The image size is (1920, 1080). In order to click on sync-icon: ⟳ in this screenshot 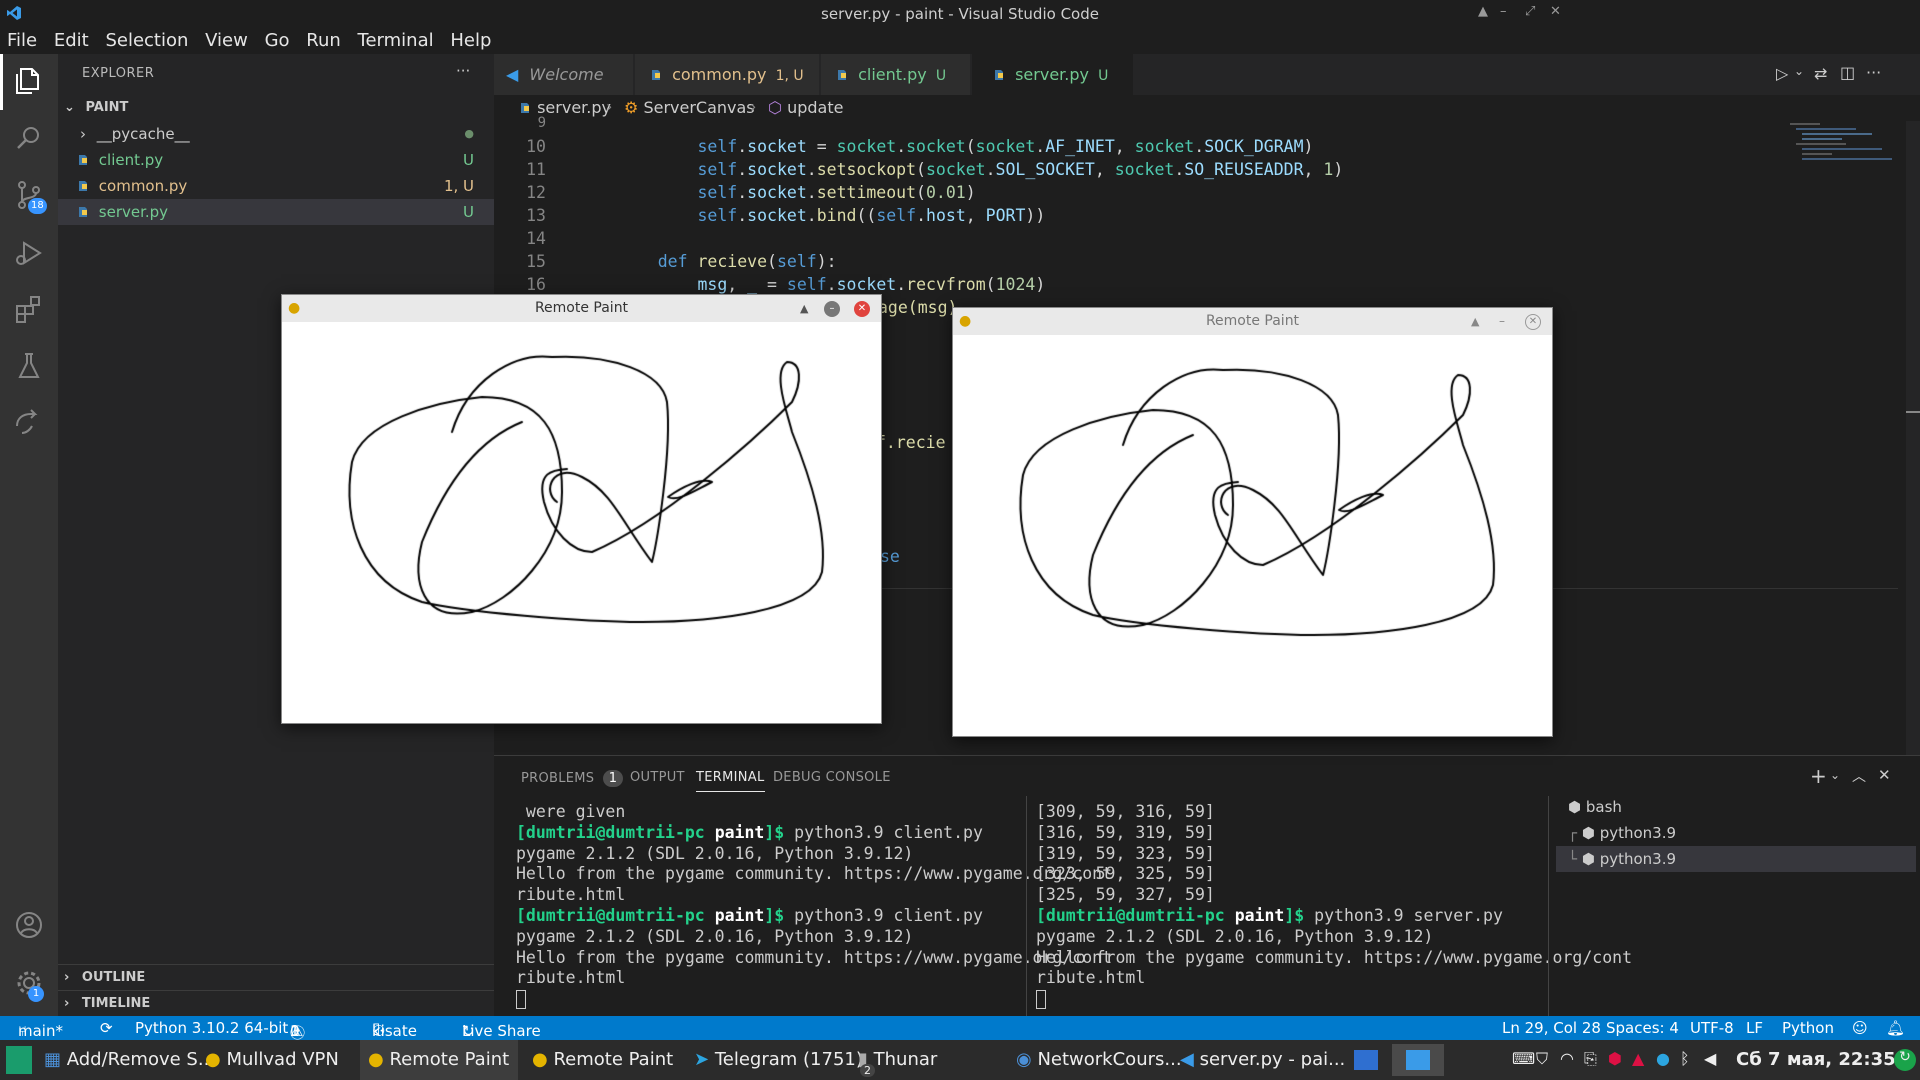, I will do `click(106, 1028)`.